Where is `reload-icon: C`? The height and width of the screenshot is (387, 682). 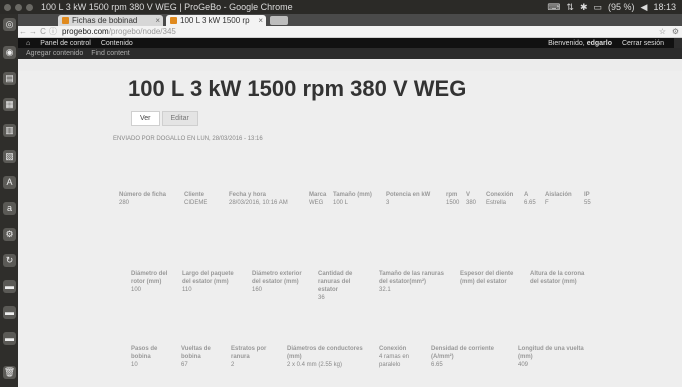 reload-icon: C is located at coordinates (43, 31).